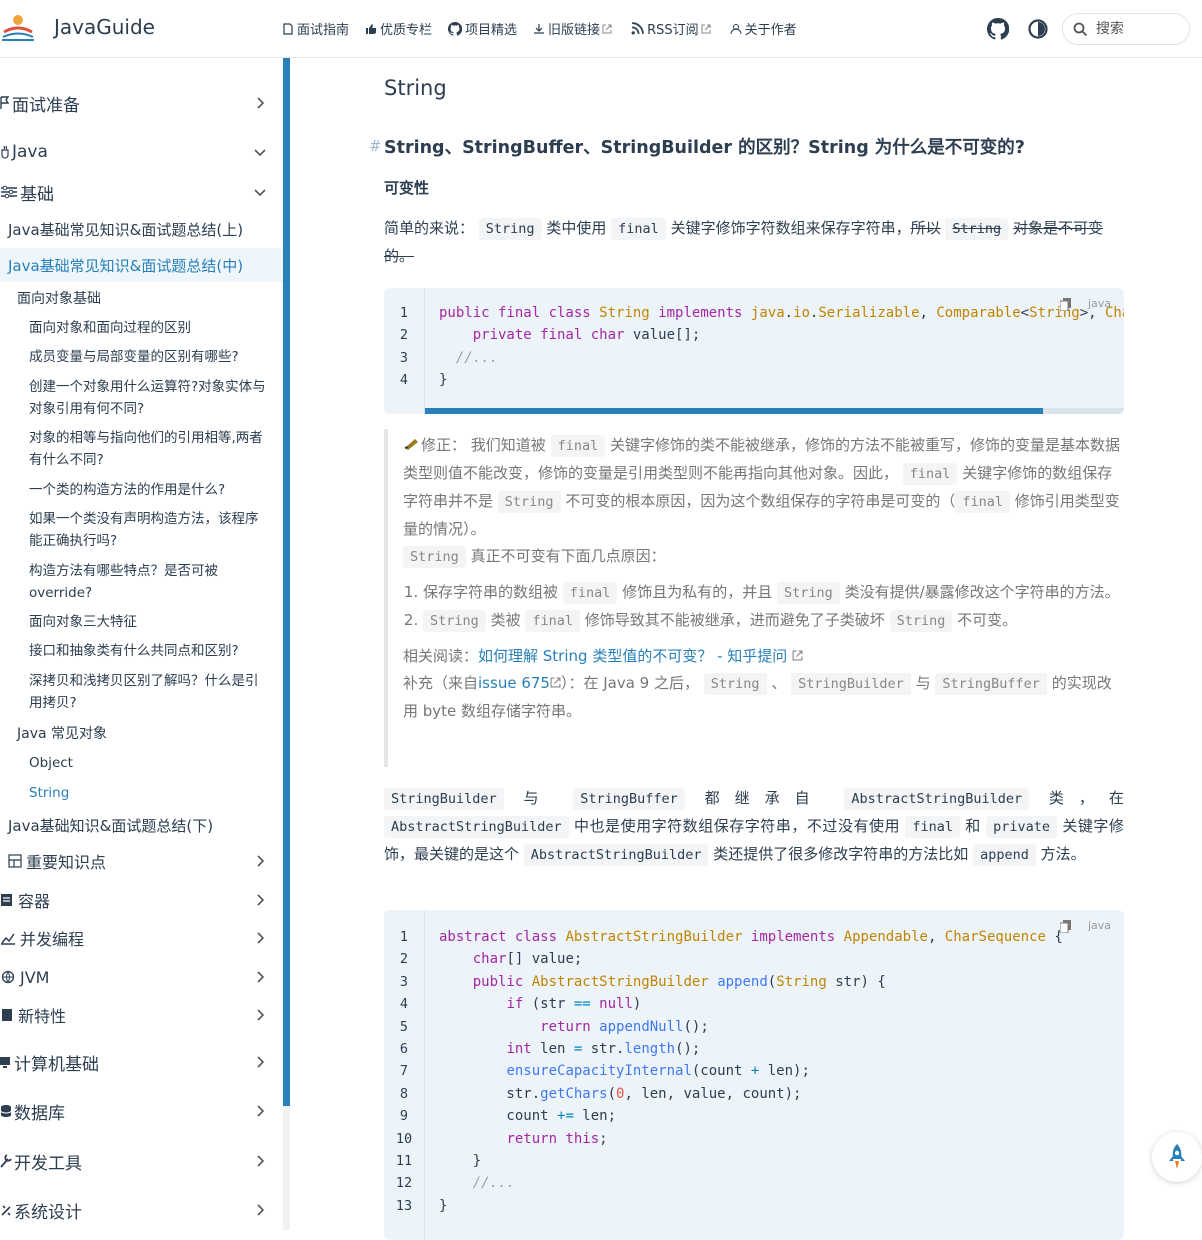  What do you see at coordinates (141, 651) in the screenshot?
I see `sidebar-item-oop-8: 接口和抽象类有什么共同点和区别?` at bounding box center [141, 651].